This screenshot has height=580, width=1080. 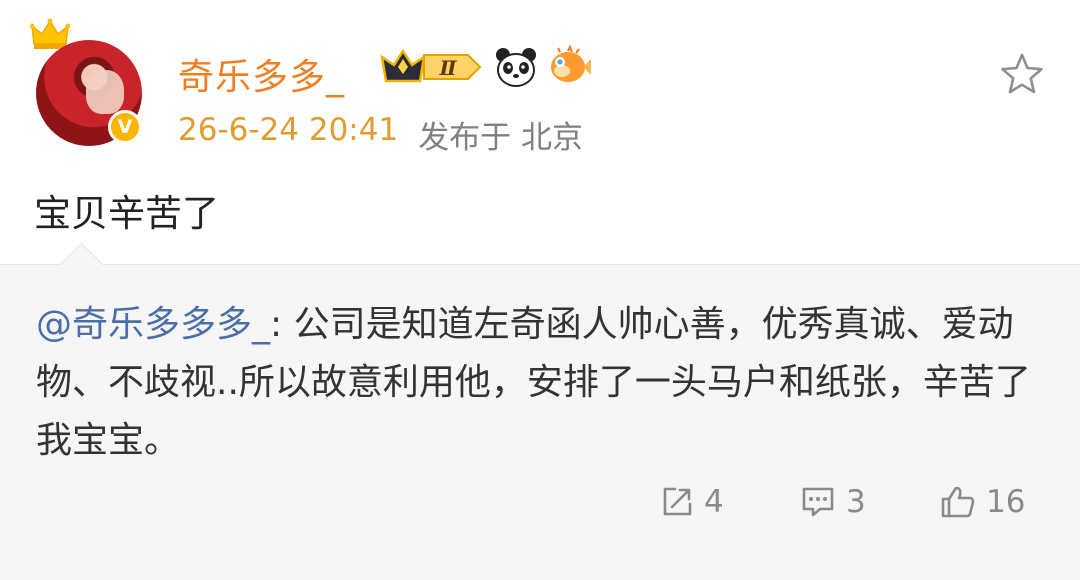 I want to click on comment-count: 3, so click(x=856, y=502).